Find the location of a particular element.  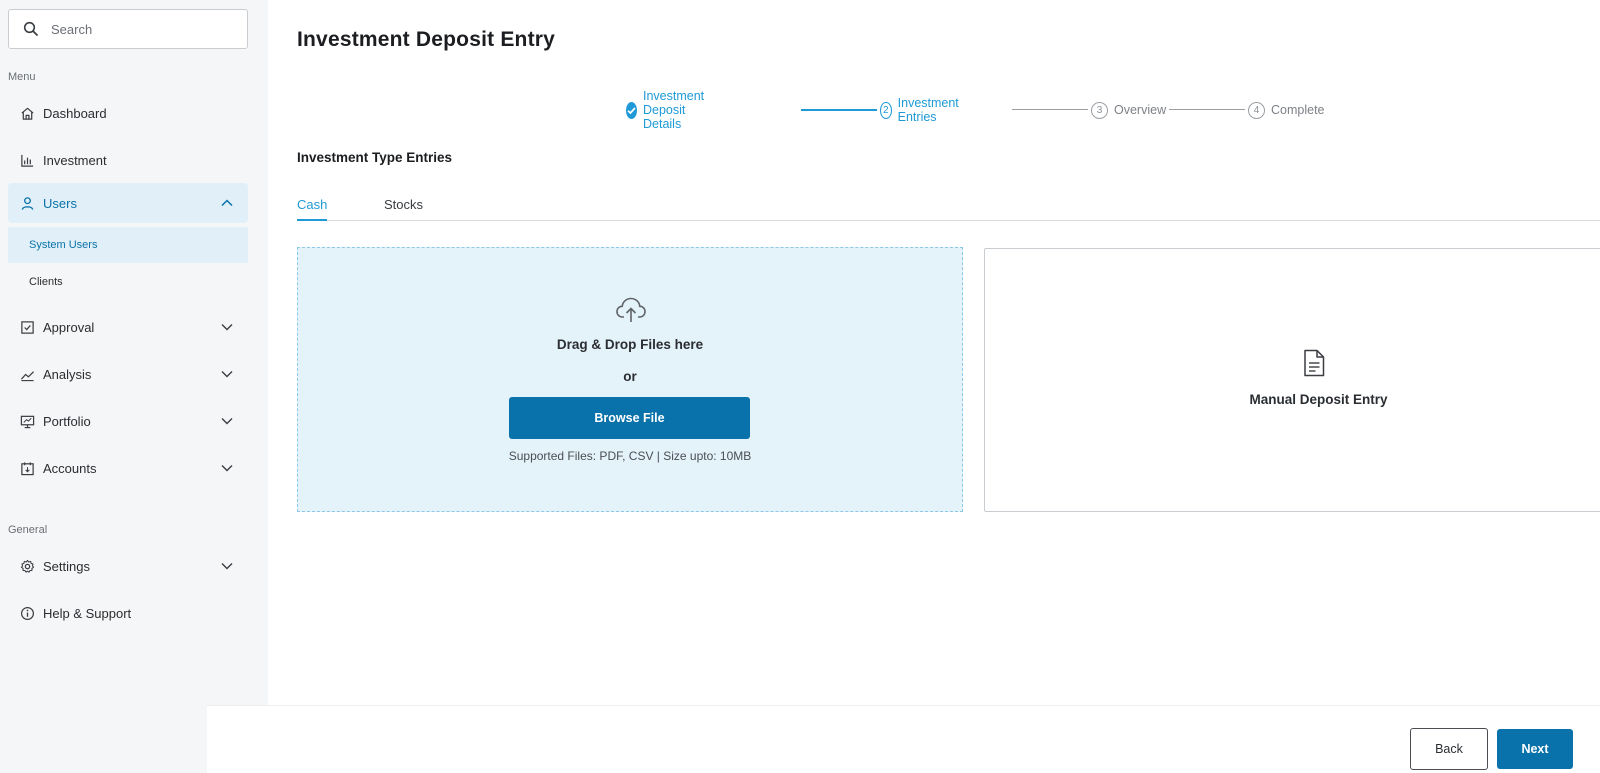

dropzone-or: or is located at coordinates (630, 376).